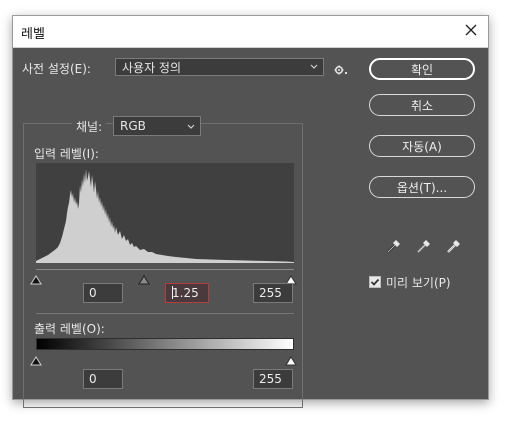  I want to click on output-black-field: 0, so click(103, 379).